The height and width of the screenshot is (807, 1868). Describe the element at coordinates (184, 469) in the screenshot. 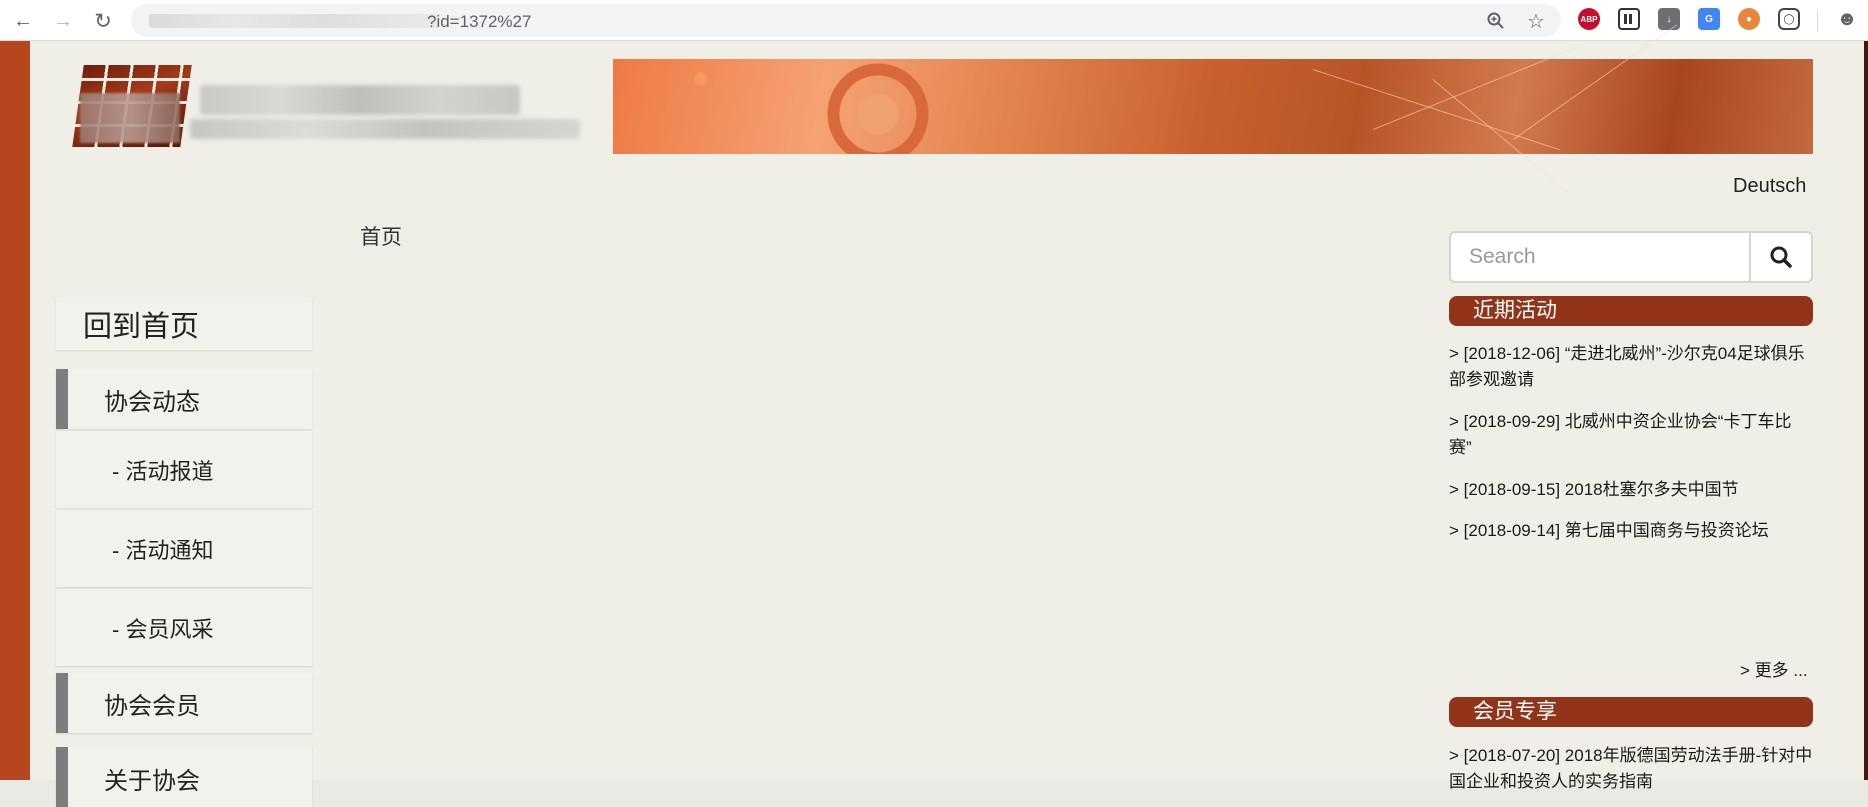

I see `menu-sub-event-reports: - 活动报道` at that location.